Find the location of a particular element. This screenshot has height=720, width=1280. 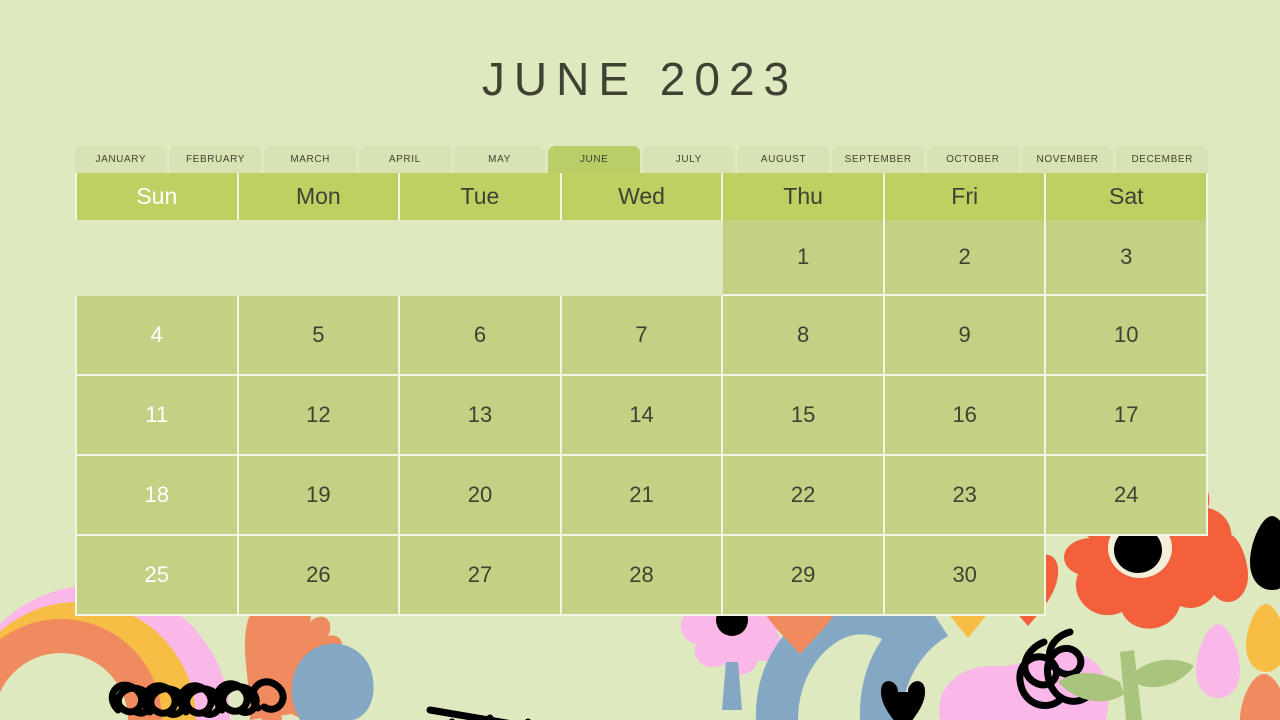

day-cell: 23 is located at coordinates (965, 496).